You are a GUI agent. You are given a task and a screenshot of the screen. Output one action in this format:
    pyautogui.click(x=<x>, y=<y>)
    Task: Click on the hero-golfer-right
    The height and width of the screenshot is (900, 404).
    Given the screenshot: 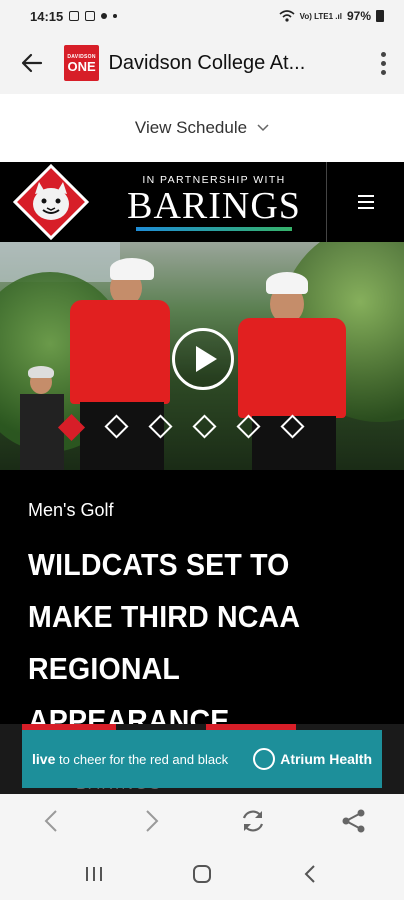 What is the action you would take?
    pyautogui.click(x=295, y=370)
    